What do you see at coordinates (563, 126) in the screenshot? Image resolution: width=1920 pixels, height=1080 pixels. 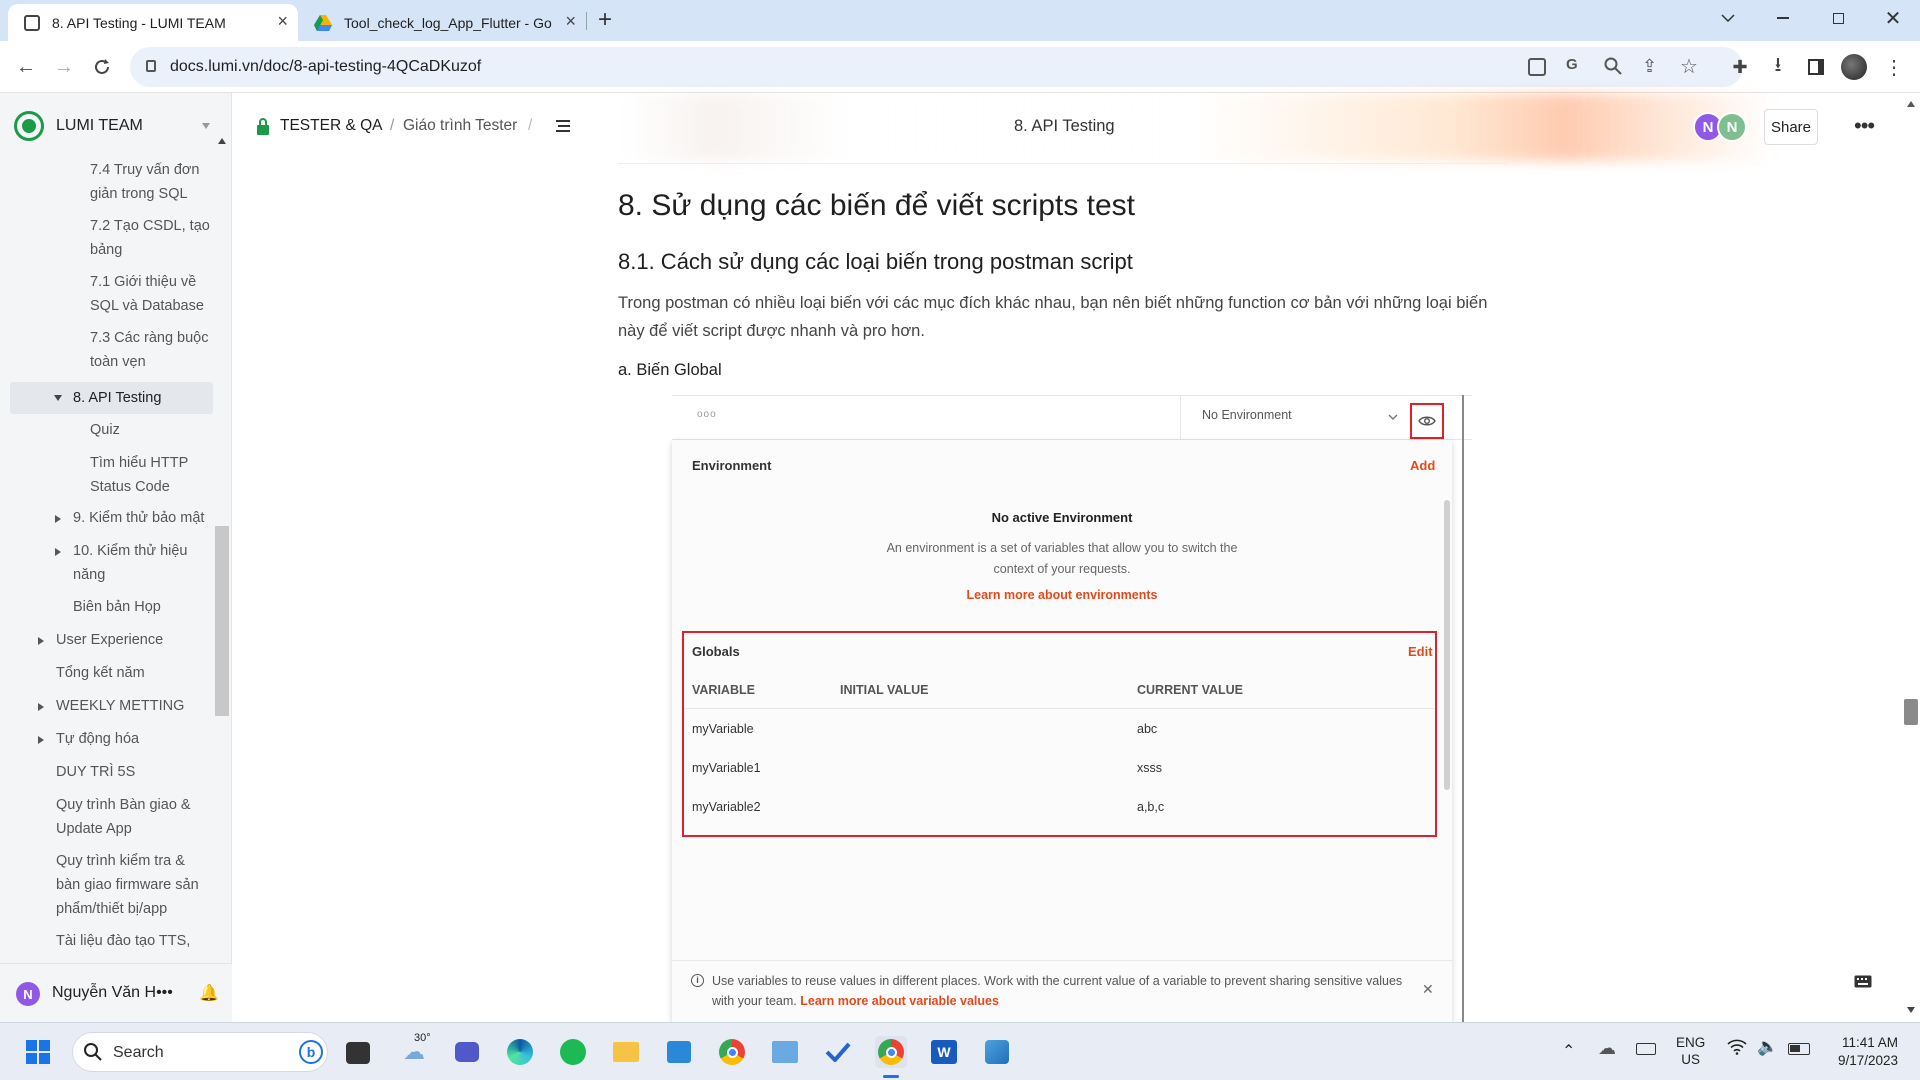 I see `table-of-contents-icon` at bounding box center [563, 126].